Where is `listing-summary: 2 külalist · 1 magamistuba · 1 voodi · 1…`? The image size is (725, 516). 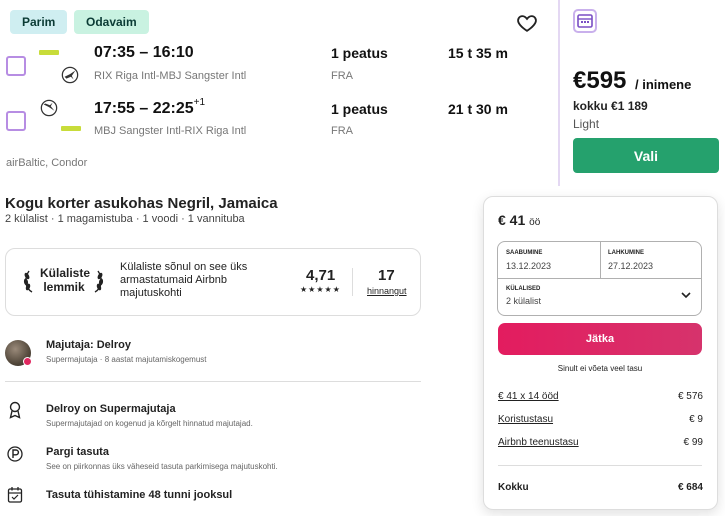
listing-summary: 2 külalist · 1 magamistuba · 1 voodi · 1… is located at coordinates (125, 219).